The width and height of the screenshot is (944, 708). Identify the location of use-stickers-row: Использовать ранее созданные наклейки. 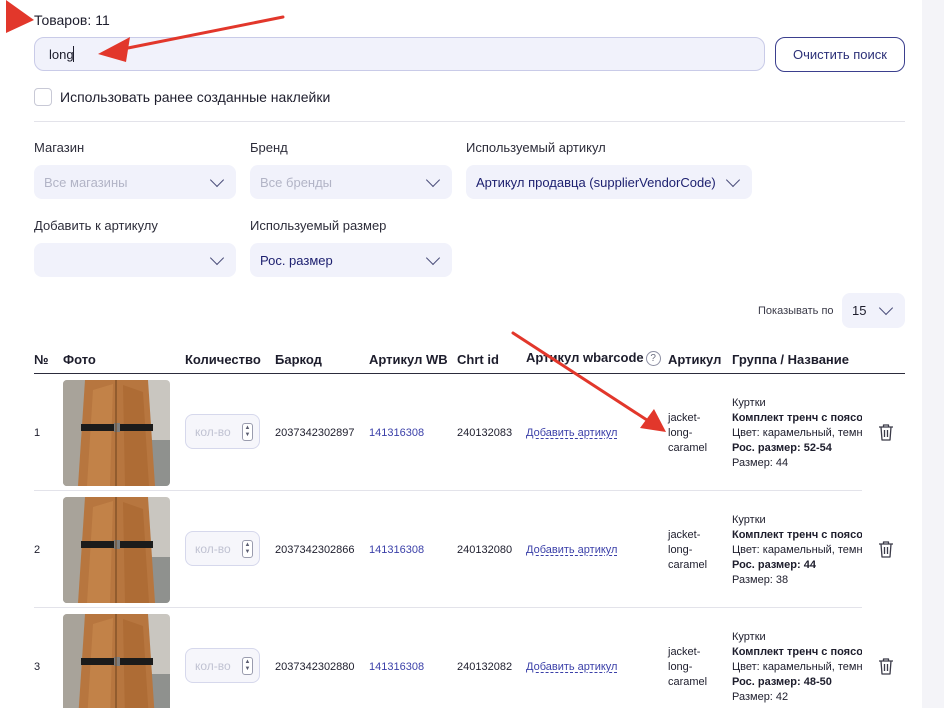
(182, 97).